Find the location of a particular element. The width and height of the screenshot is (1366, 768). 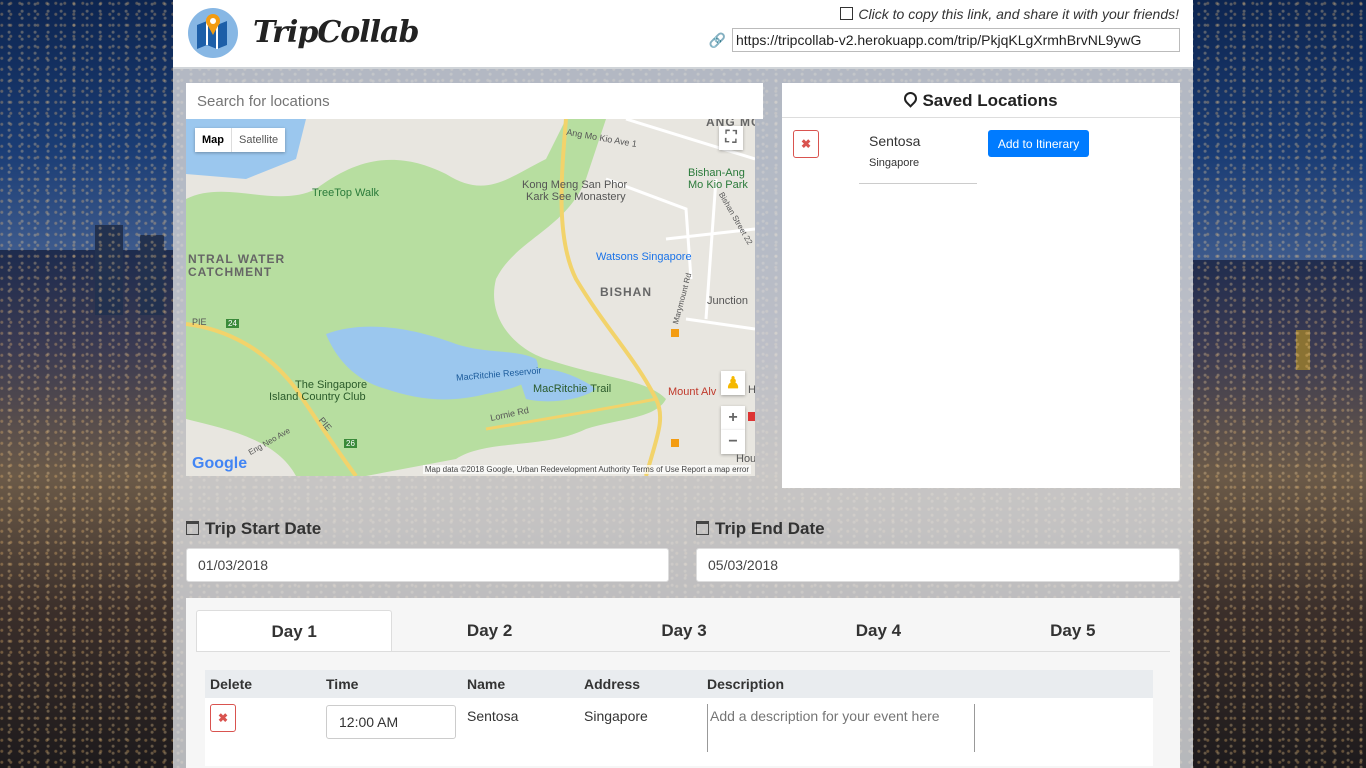

trip-end-date-input is located at coordinates (938, 565).